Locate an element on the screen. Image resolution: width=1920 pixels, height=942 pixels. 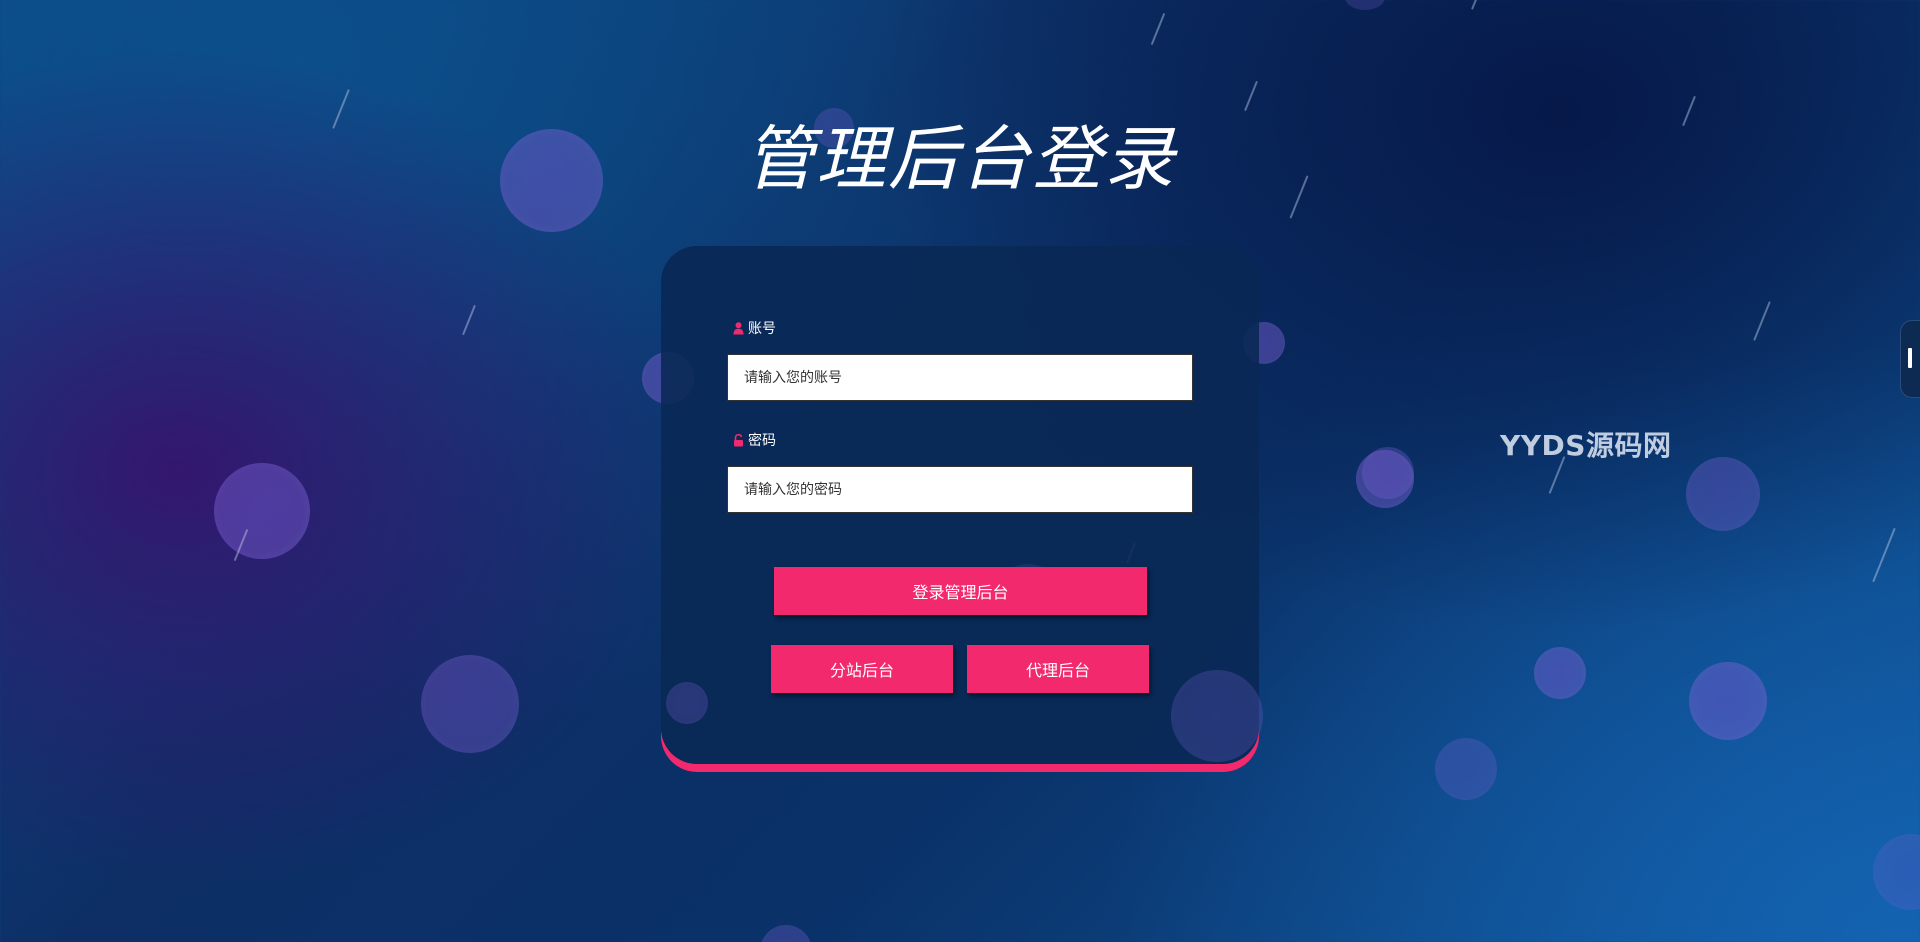
account-label: 账号 is located at coordinates (754, 328).